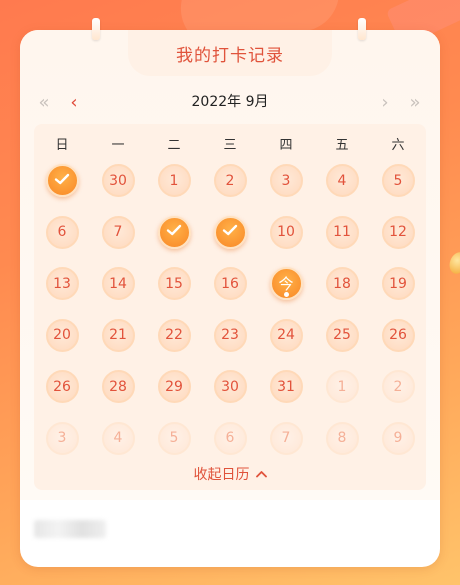 The image size is (460, 585). I want to click on next-year-button: », so click(415, 102).